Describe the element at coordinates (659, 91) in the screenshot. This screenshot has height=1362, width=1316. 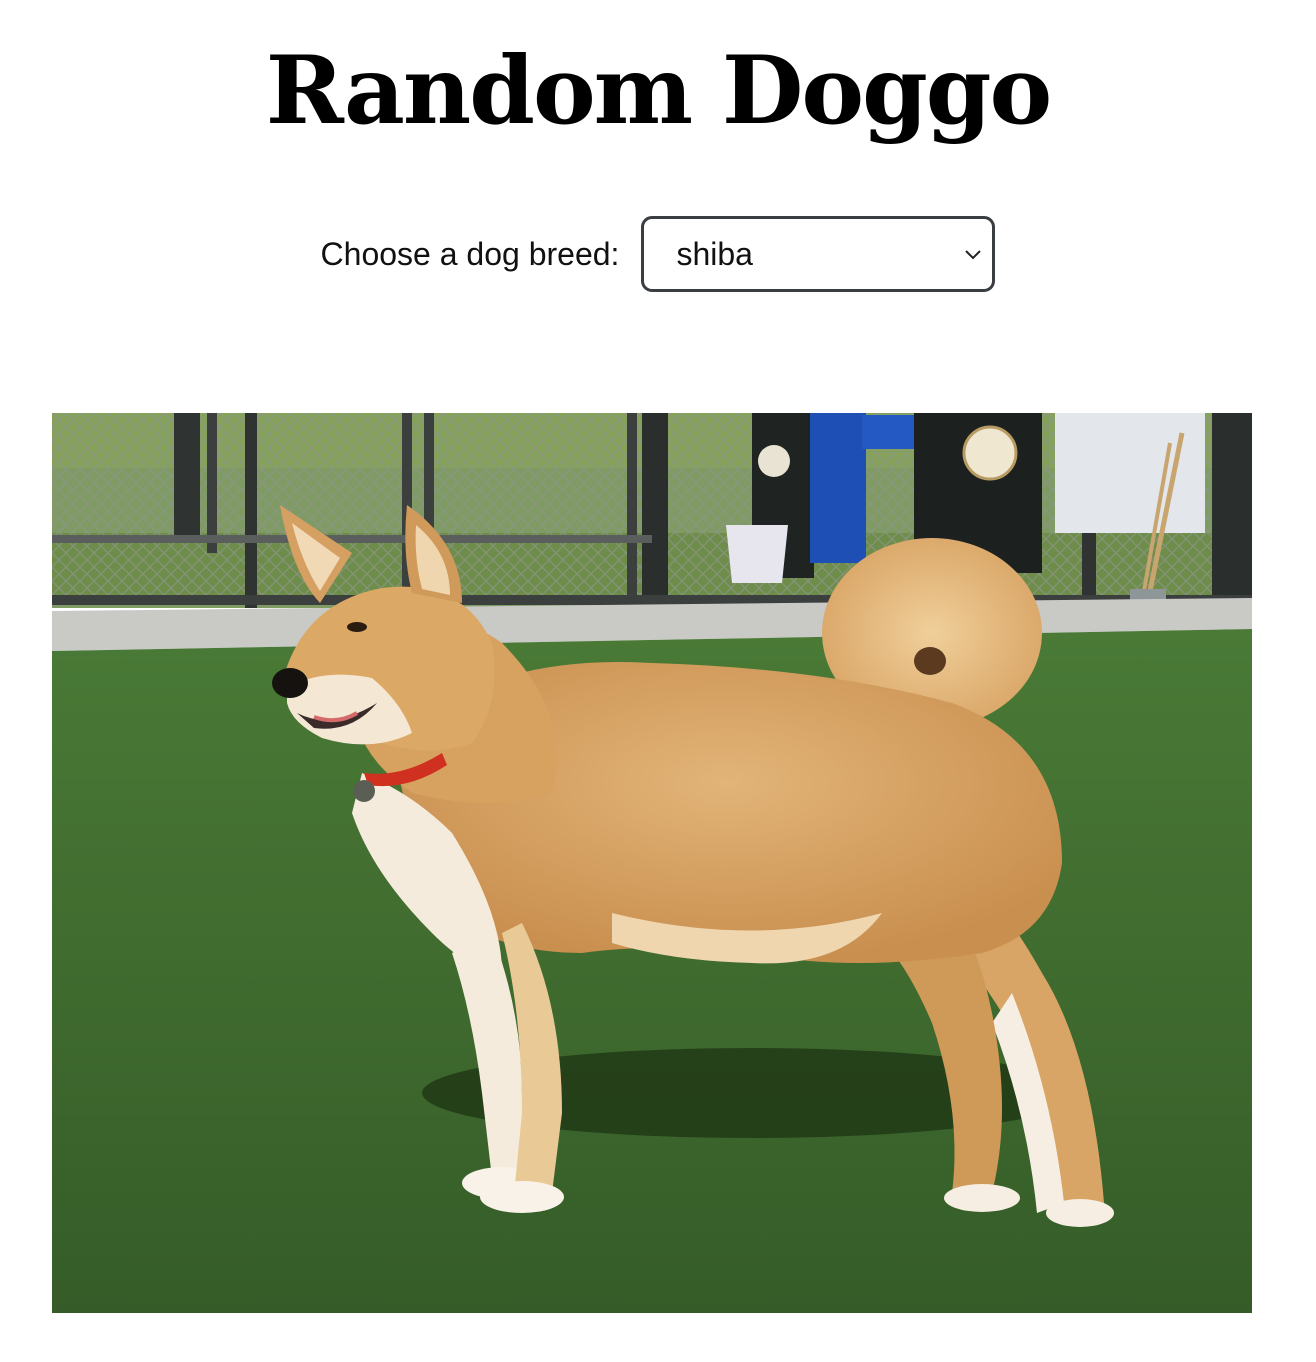
I see `page-title: Random Doggo` at that location.